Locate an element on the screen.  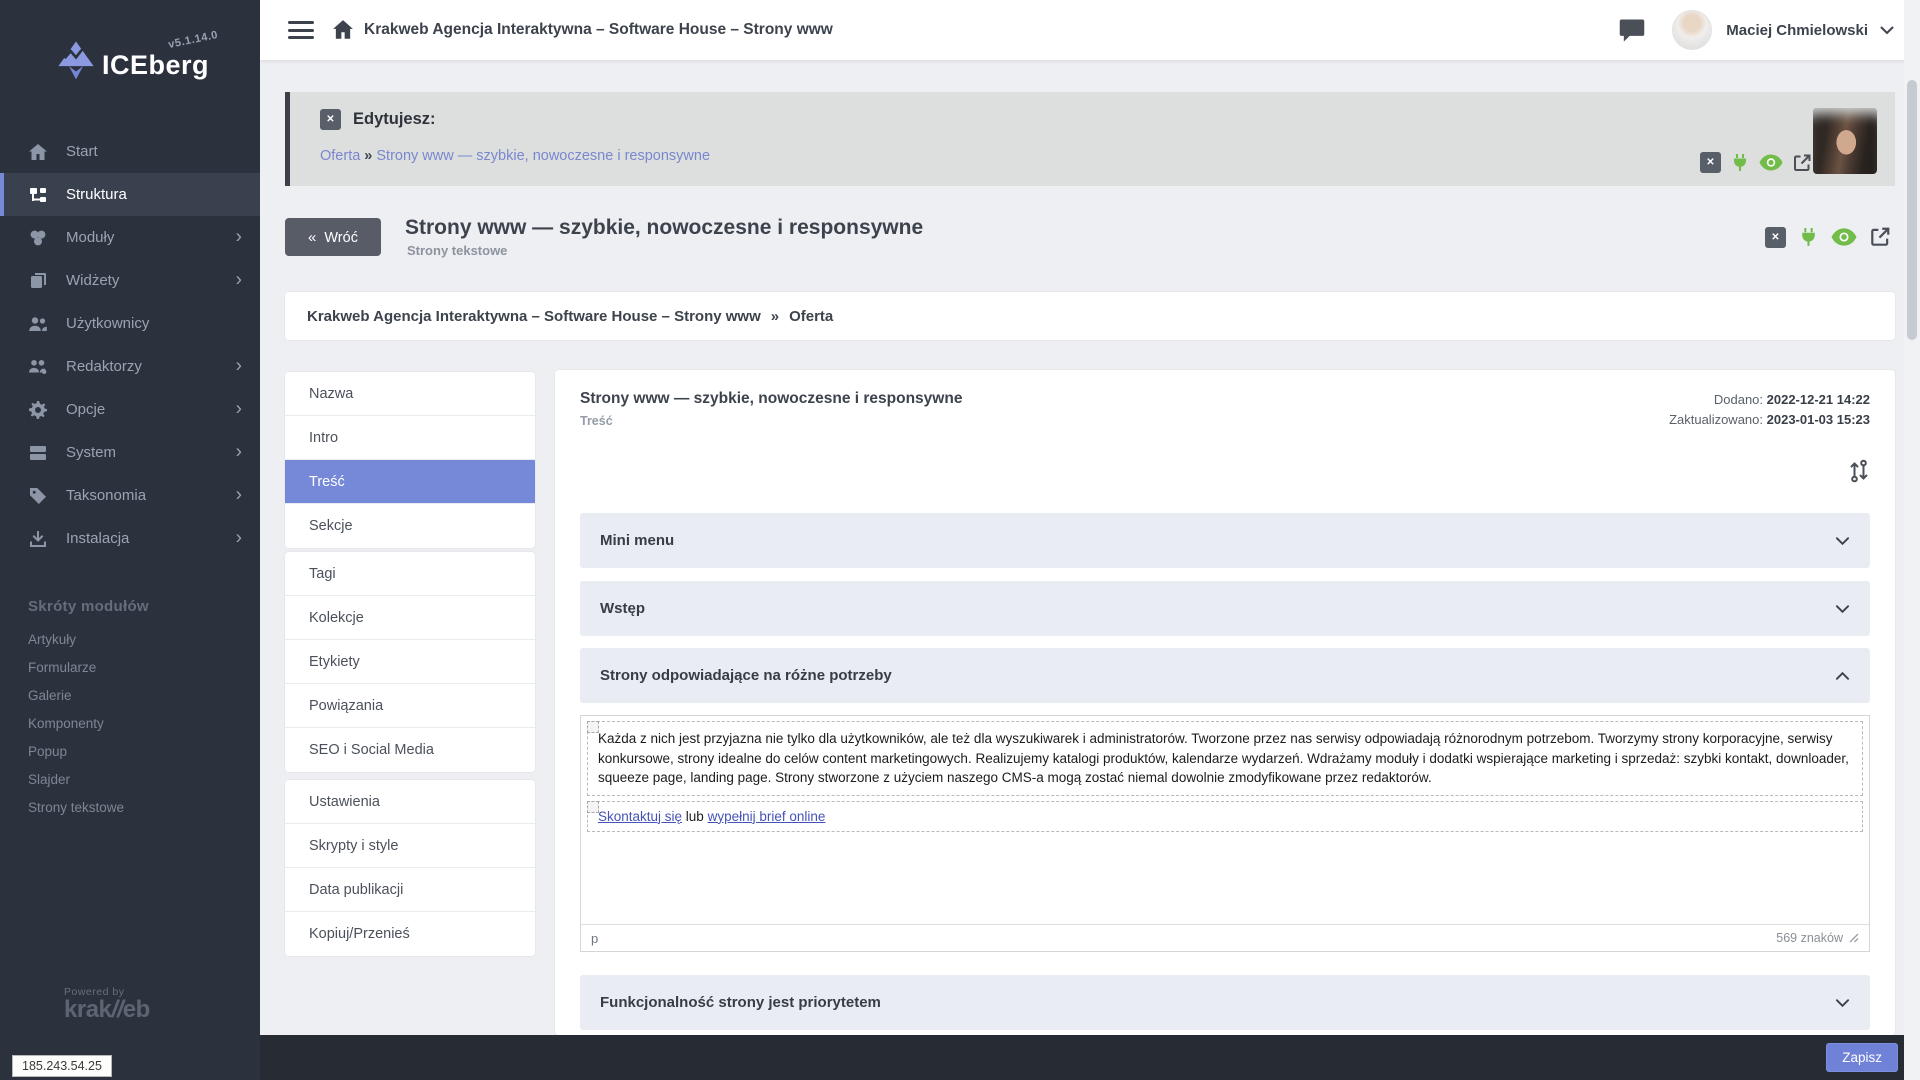
tab-ustawienia: Ustawienia is located at coordinates (410, 802).